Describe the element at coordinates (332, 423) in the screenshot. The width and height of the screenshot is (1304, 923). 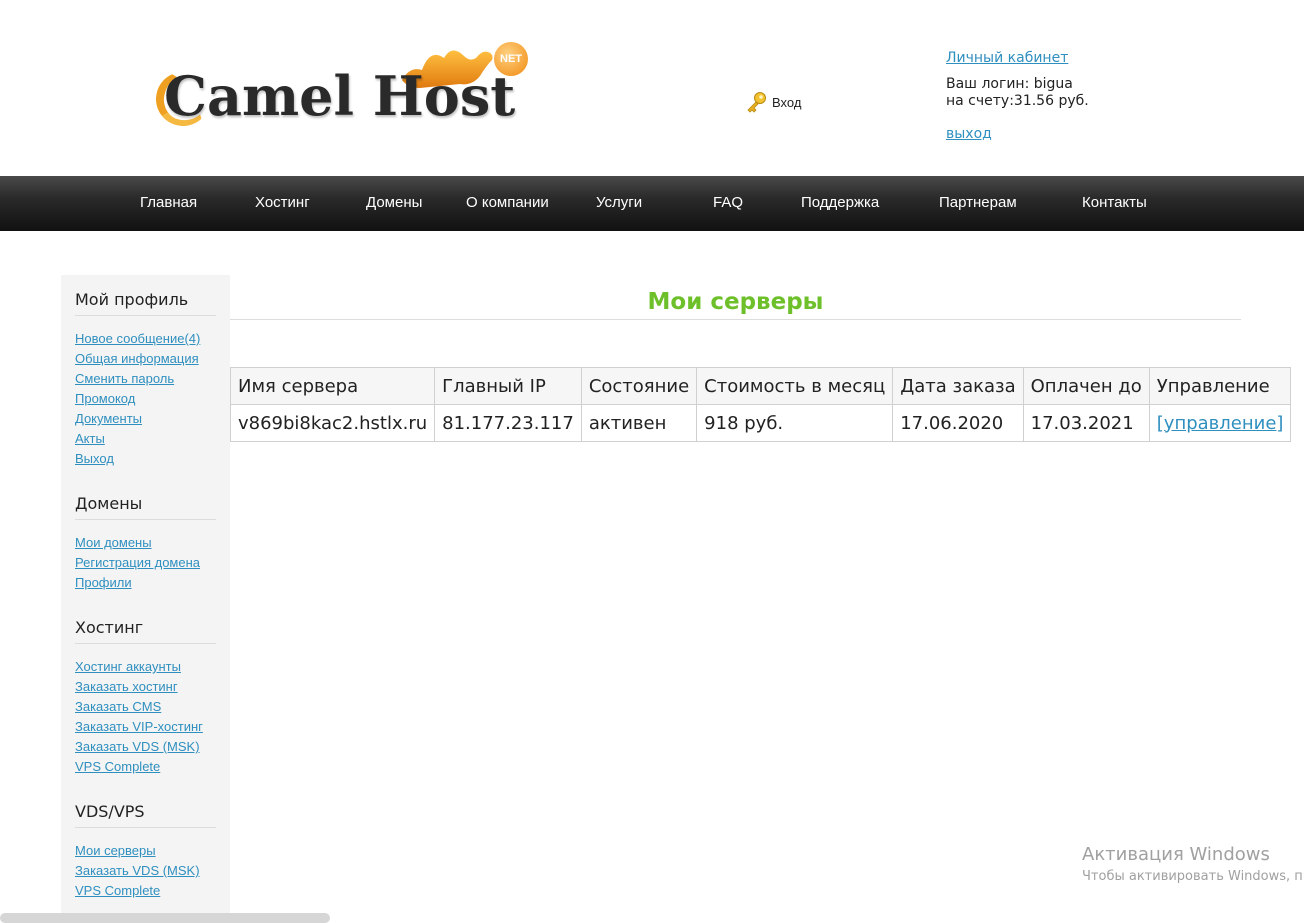
I see `server-name-cell: v869bi8kac2.hstlx.ru` at that location.